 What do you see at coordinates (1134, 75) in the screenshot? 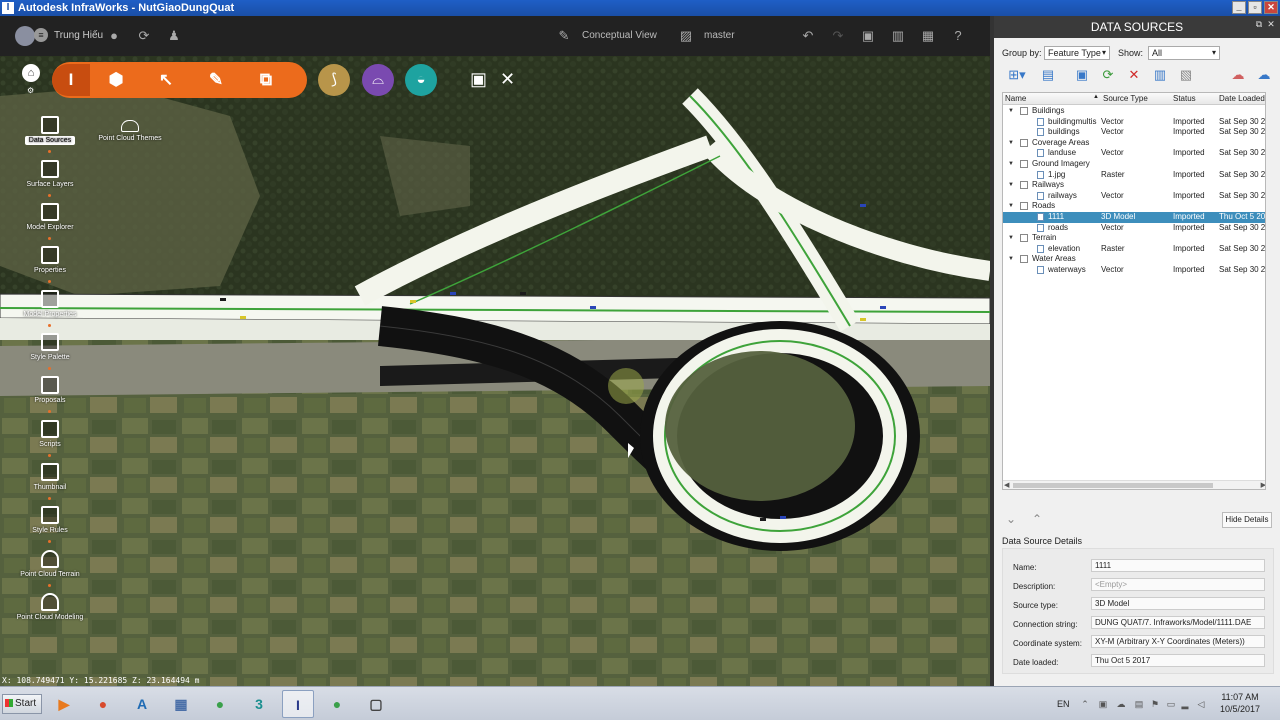
I see `remove-icon: ✕` at bounding box center [1134, 75].